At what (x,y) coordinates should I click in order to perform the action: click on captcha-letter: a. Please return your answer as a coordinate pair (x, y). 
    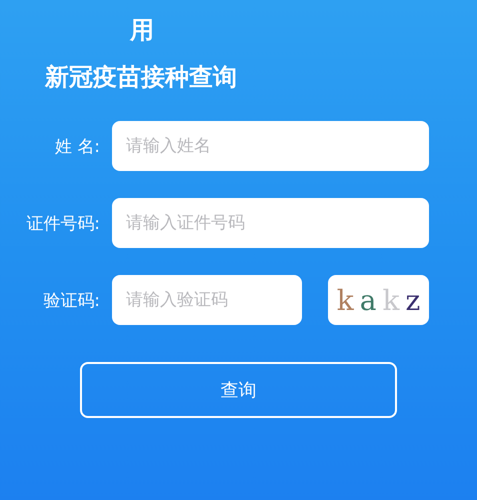
    Looking at the image, I should click on (368, 300).